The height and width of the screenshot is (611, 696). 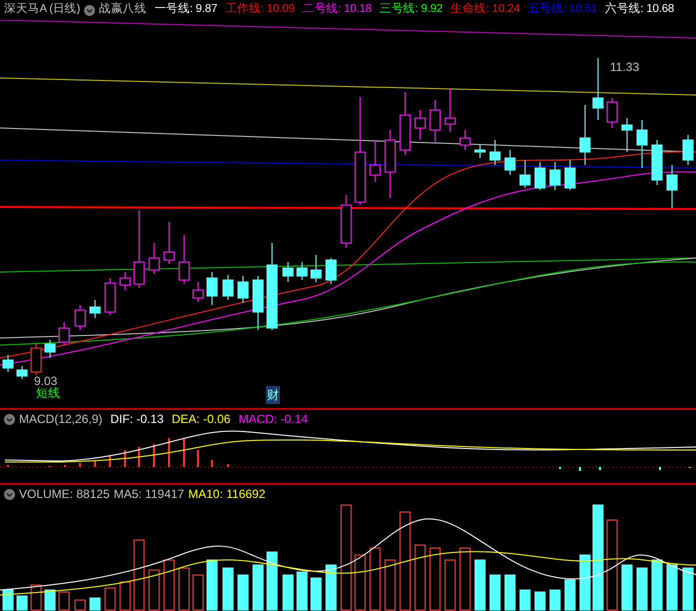 I want to click on signal-label: 短线, so click(x=48, y=394).